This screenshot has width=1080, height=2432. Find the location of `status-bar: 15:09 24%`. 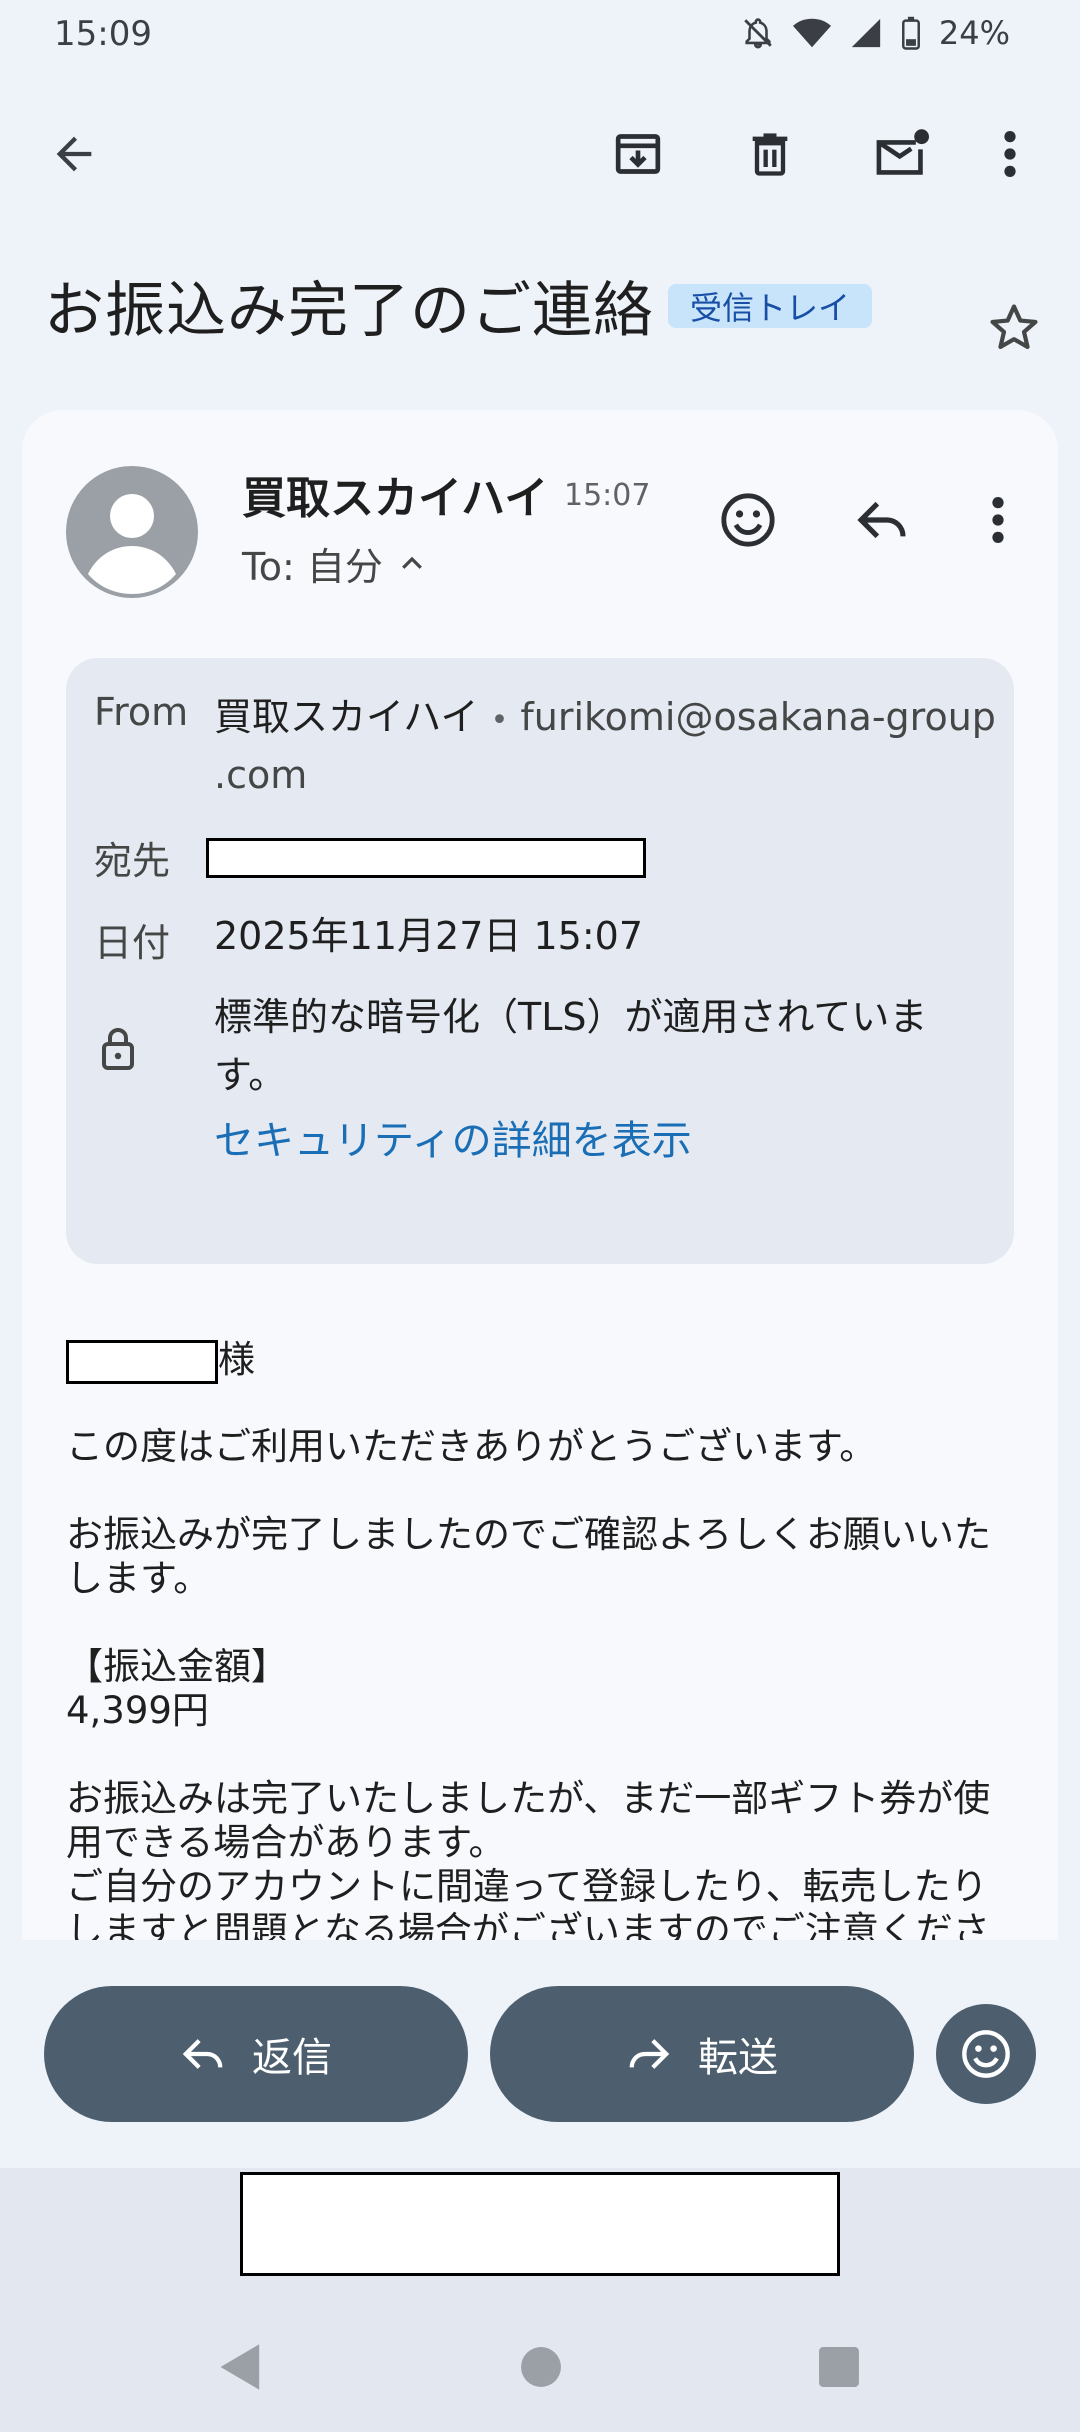

status-bar: 15:09 24% is located at coordinates (540, 36).